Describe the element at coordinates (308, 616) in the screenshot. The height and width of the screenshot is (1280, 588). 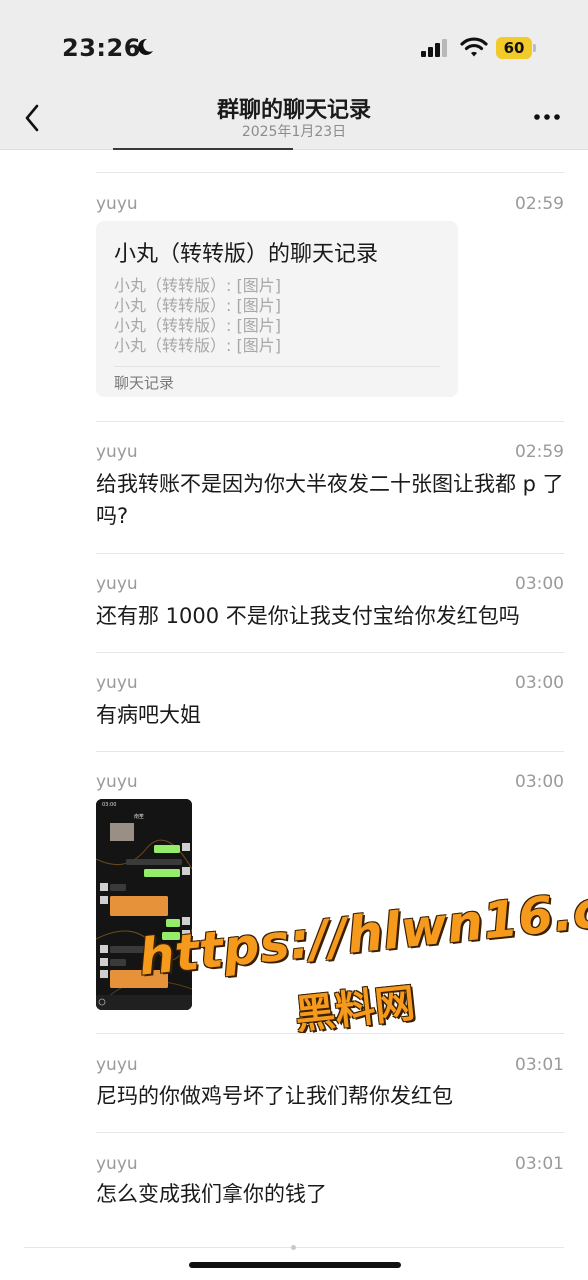
I see `message-text: 还有那 1000 不是你让我支付宝给你发红包吗` at that location.